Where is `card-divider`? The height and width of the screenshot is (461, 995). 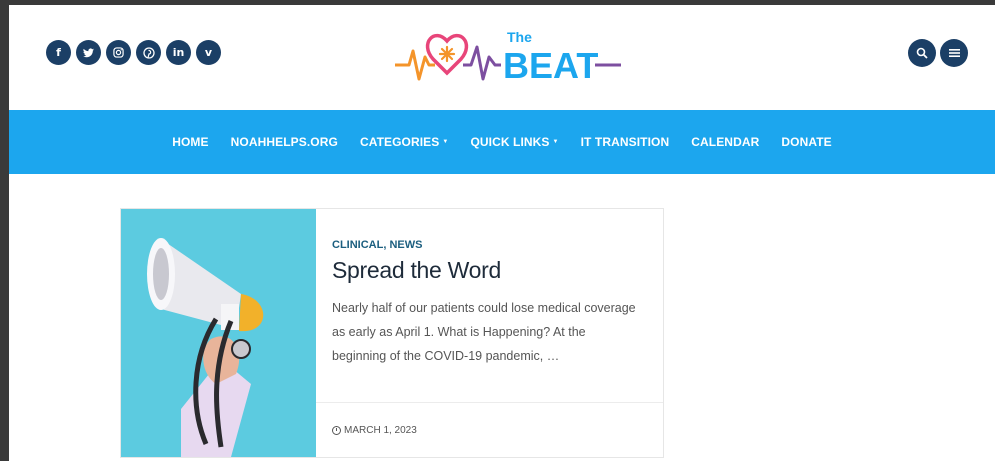 card-divider is located at coordinates (489, 402).